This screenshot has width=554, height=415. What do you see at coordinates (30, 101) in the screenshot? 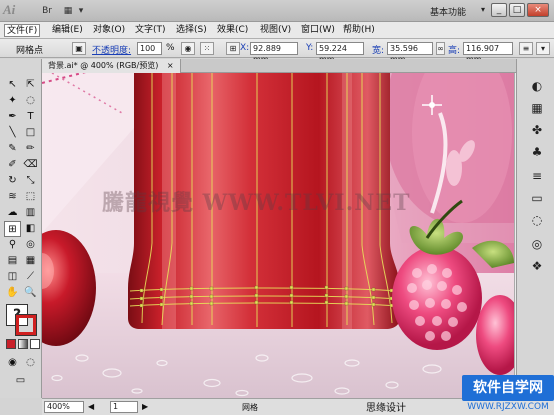
I see `lasso-tool-icon: ◌` at bounding box center [30, 101].